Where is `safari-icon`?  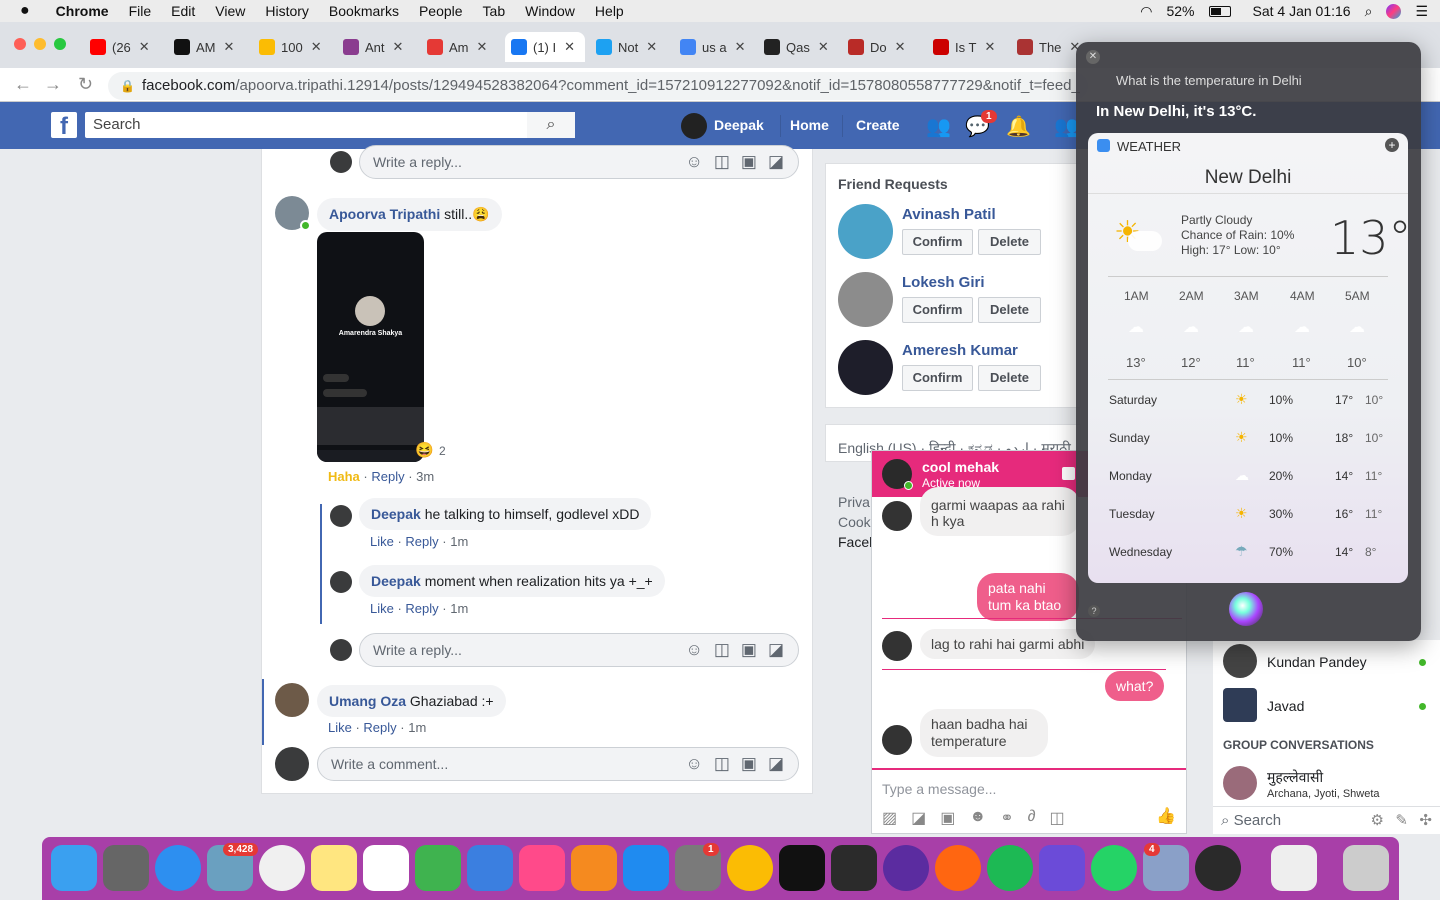 safari-icon is located at coordinates (178, 868).